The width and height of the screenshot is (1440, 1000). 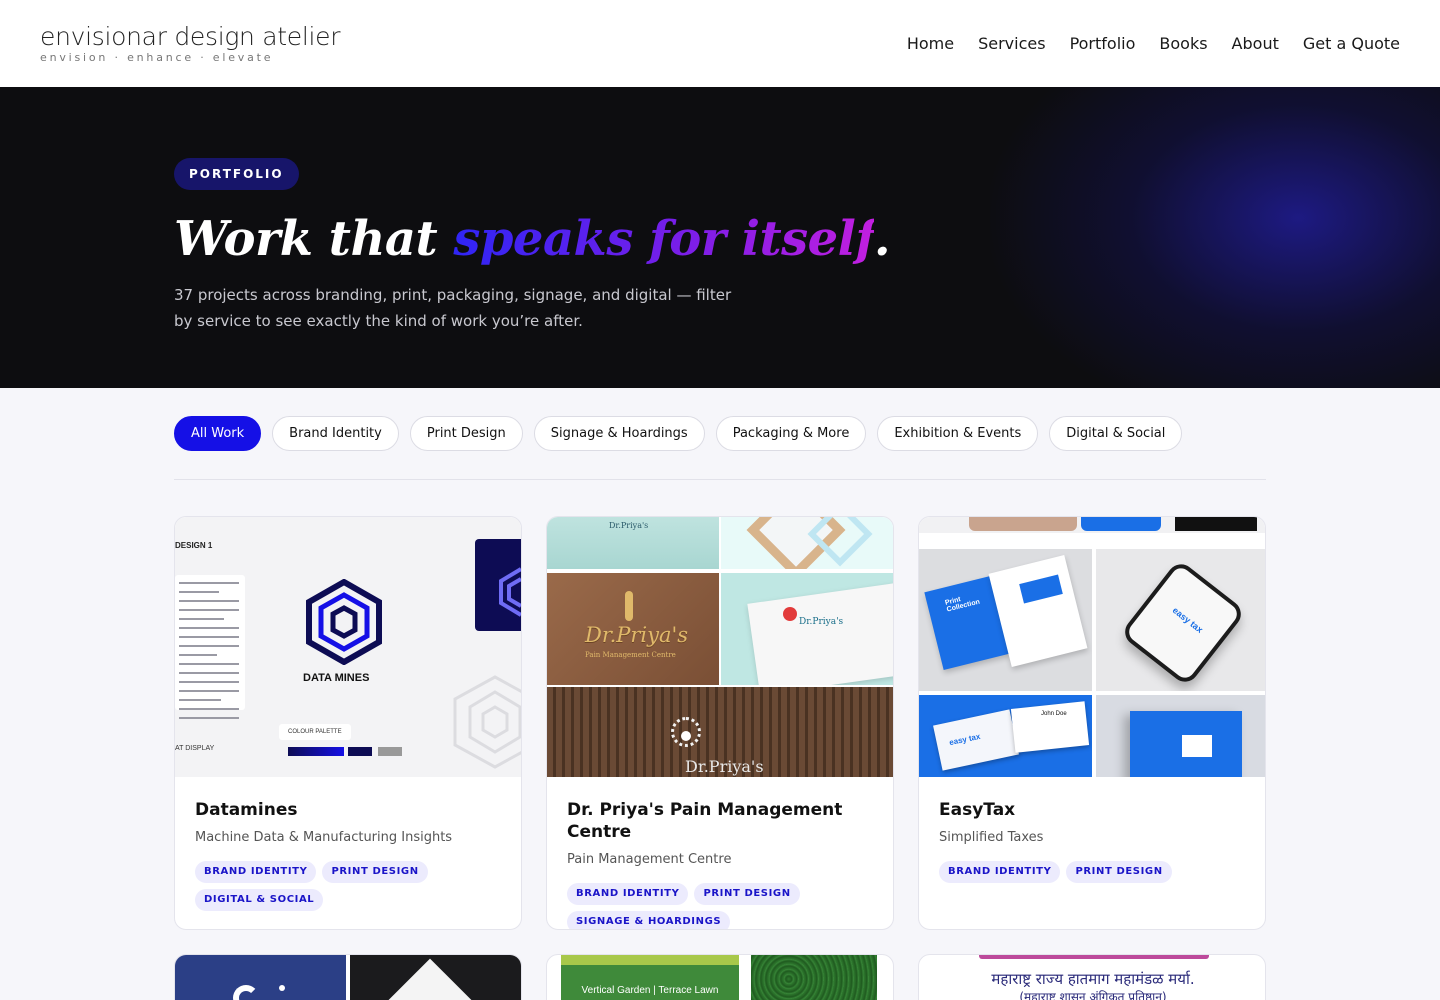 What do you see at coordinates (821, 622) in the screenshot?
I see `letterhead-brand-text: Dr.Priya's` at bounding box center [821, 622].